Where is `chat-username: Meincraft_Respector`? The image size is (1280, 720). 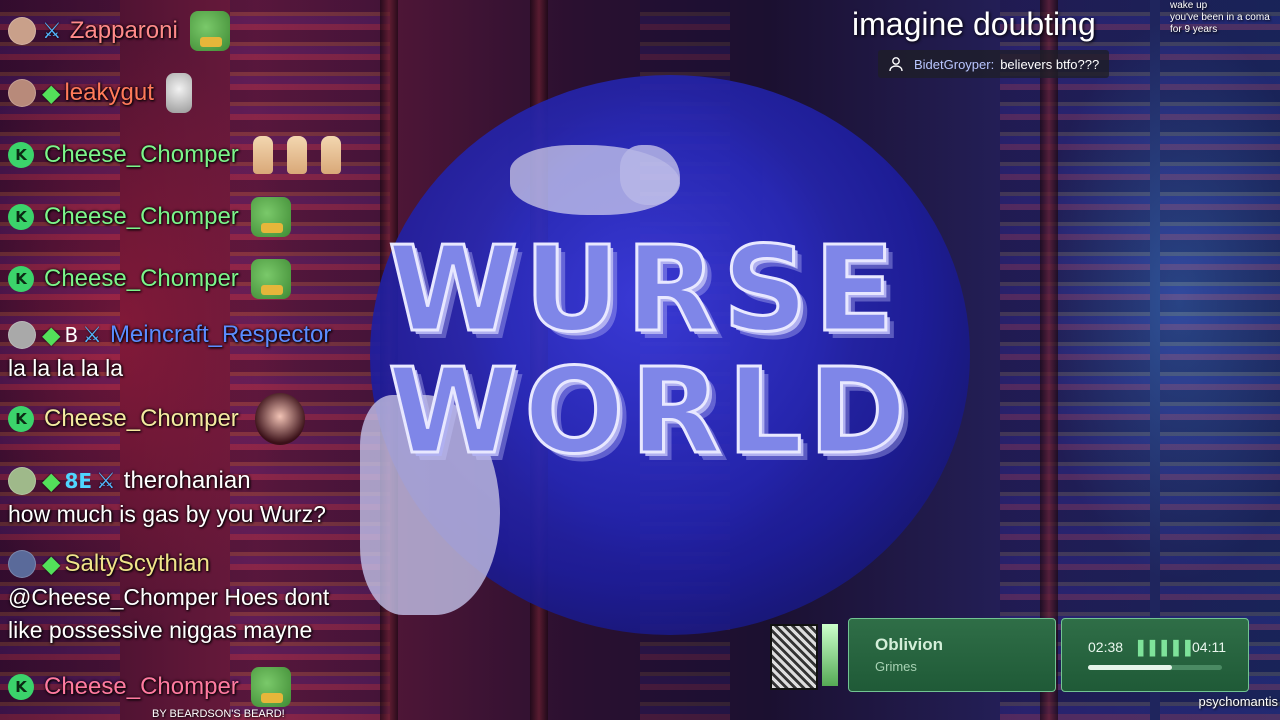 chat-username: Meincraft_Respector is located at coordinates (220, 334).